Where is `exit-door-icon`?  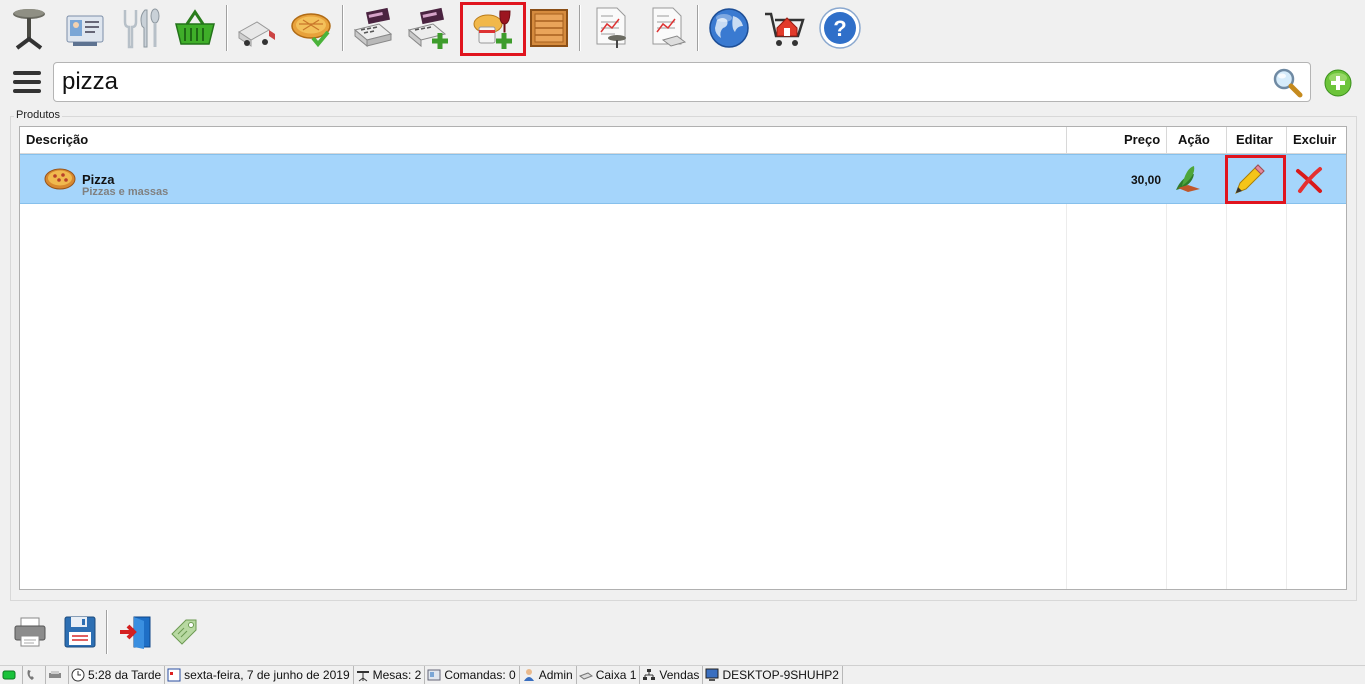
exit-door-icon is located at coordinates (136, 632).